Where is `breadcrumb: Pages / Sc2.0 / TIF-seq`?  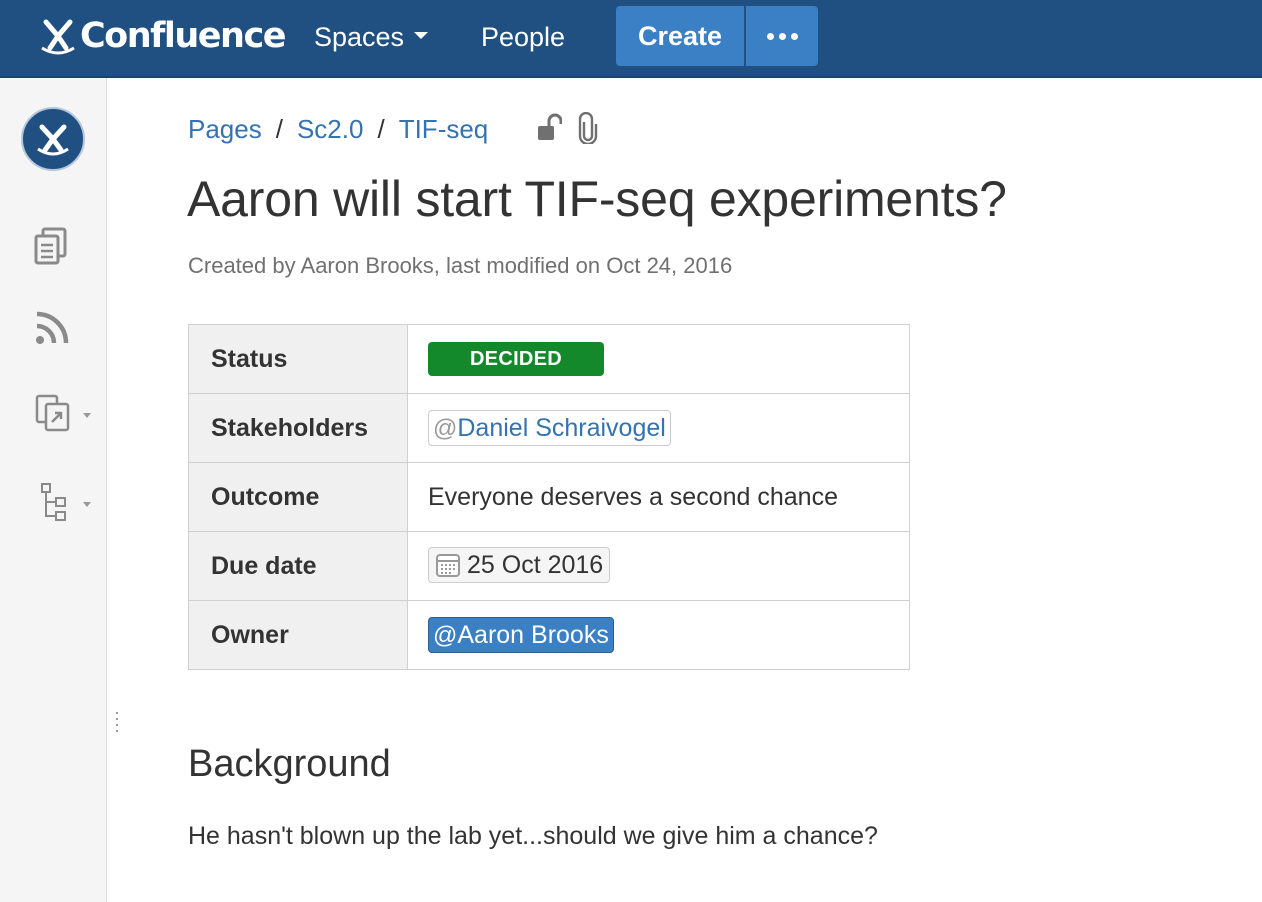
breadcrumb: Pages / Sc2.0 / TIF-seq is located at coordinates (338, 129).